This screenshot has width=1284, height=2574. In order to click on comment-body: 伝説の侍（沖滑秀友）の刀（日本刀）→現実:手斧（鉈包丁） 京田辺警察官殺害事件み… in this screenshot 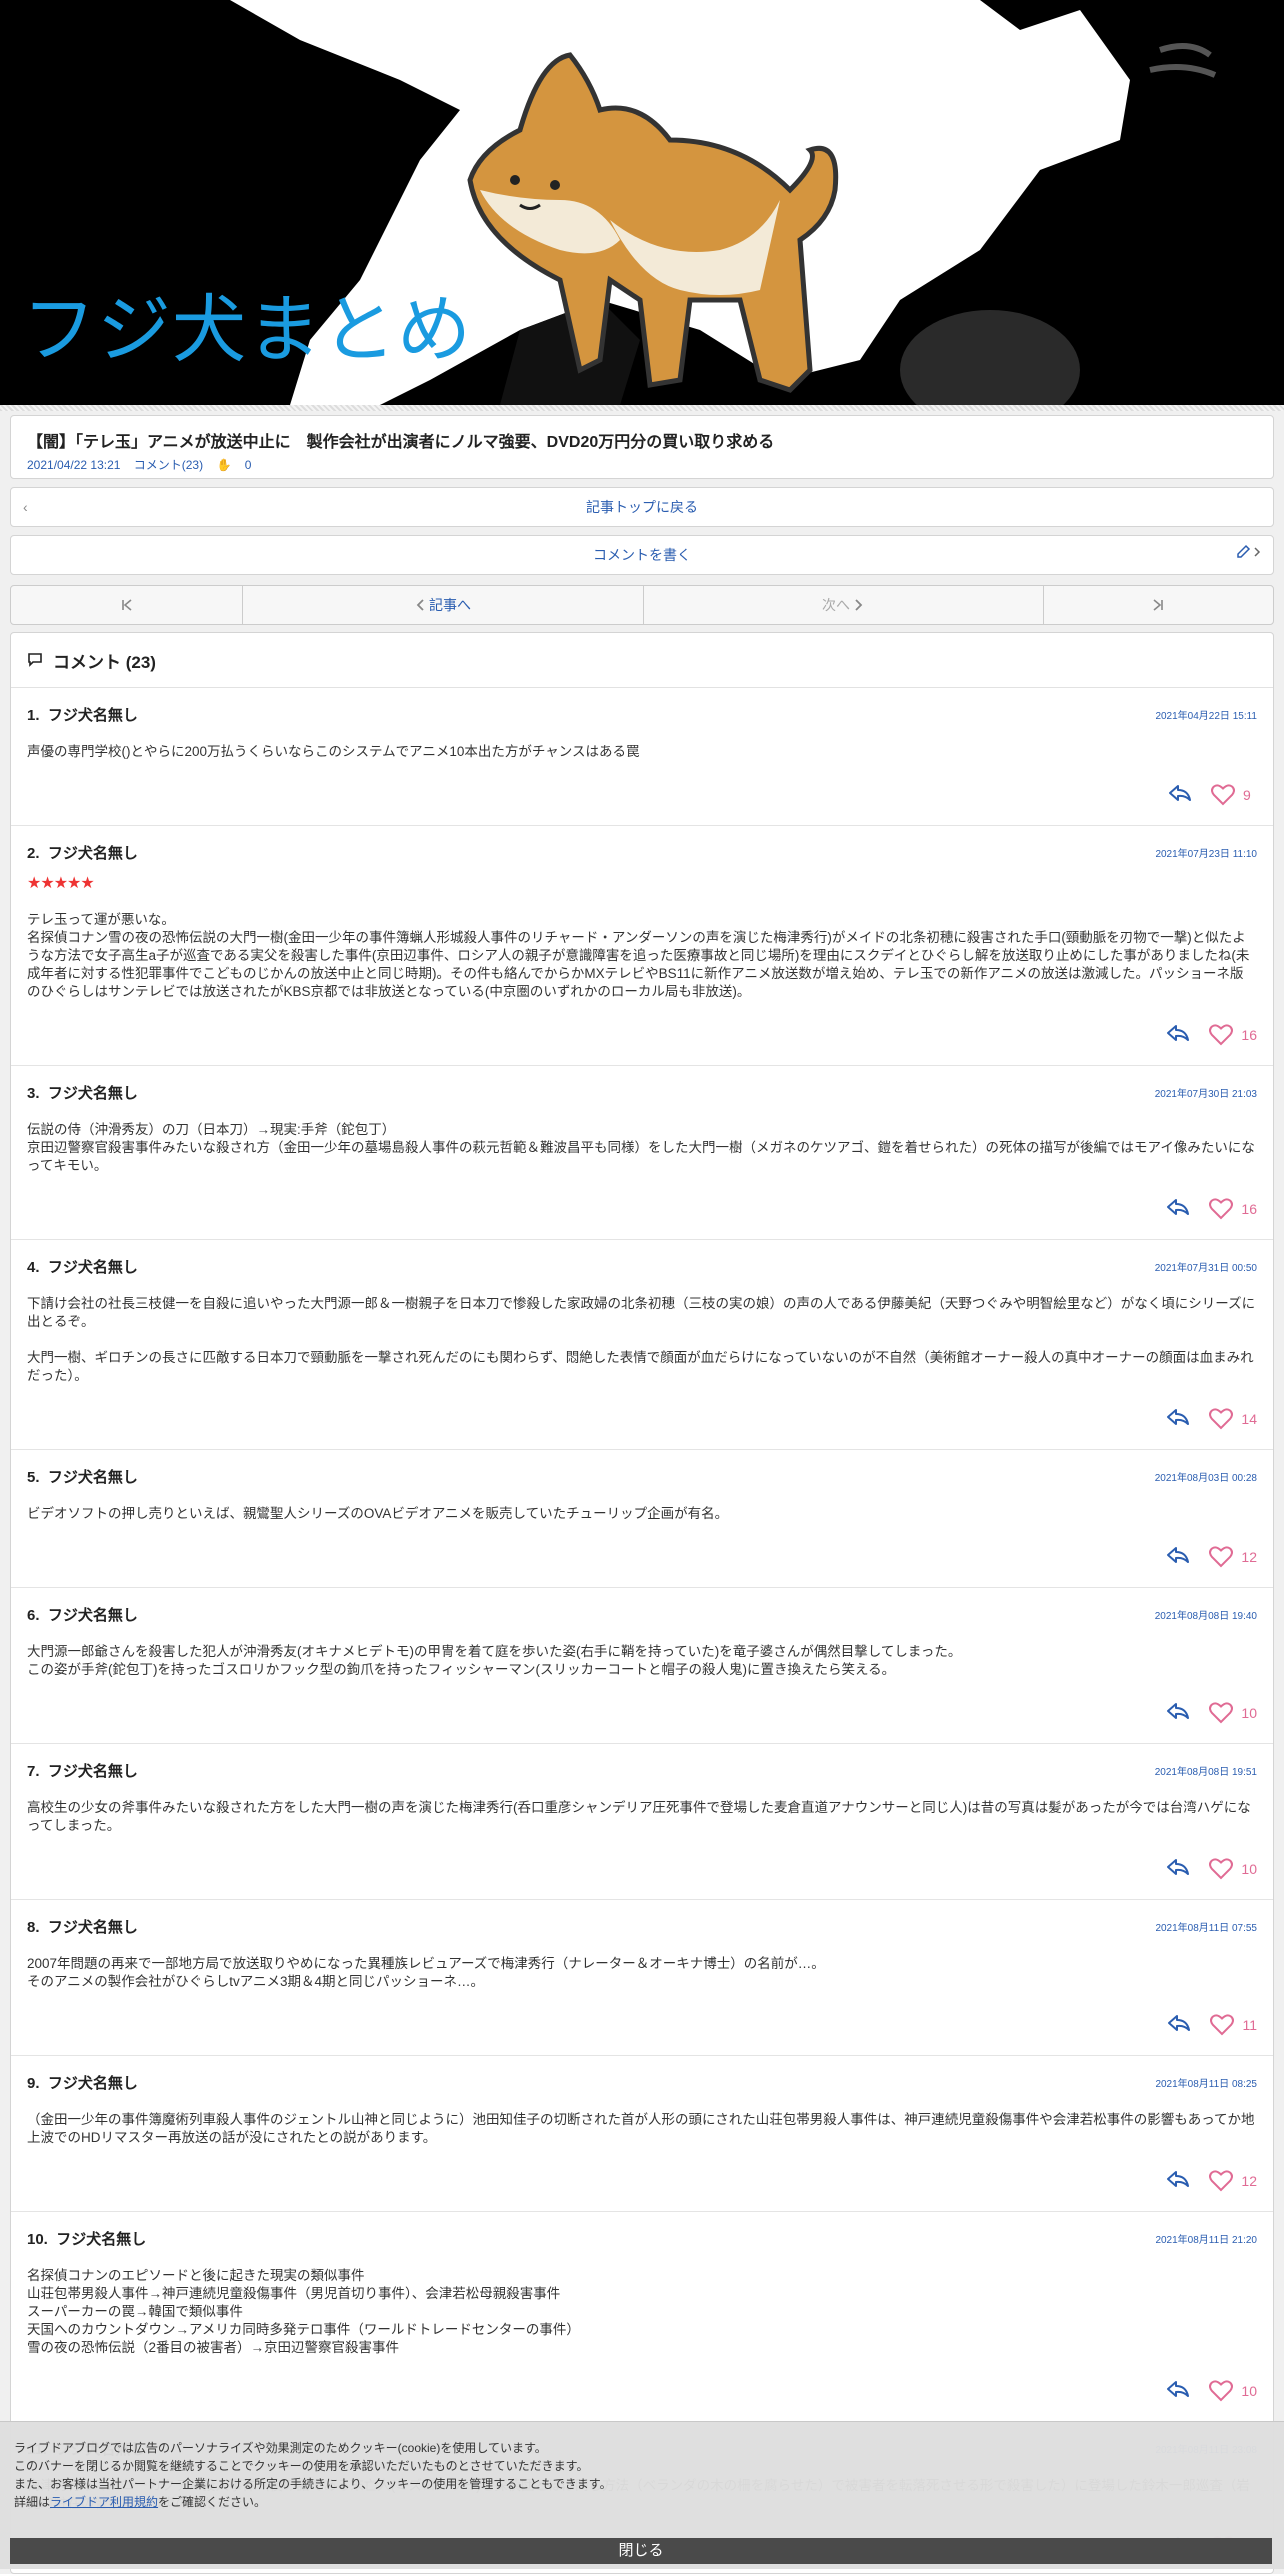, I will do `click(641, 1147)`.